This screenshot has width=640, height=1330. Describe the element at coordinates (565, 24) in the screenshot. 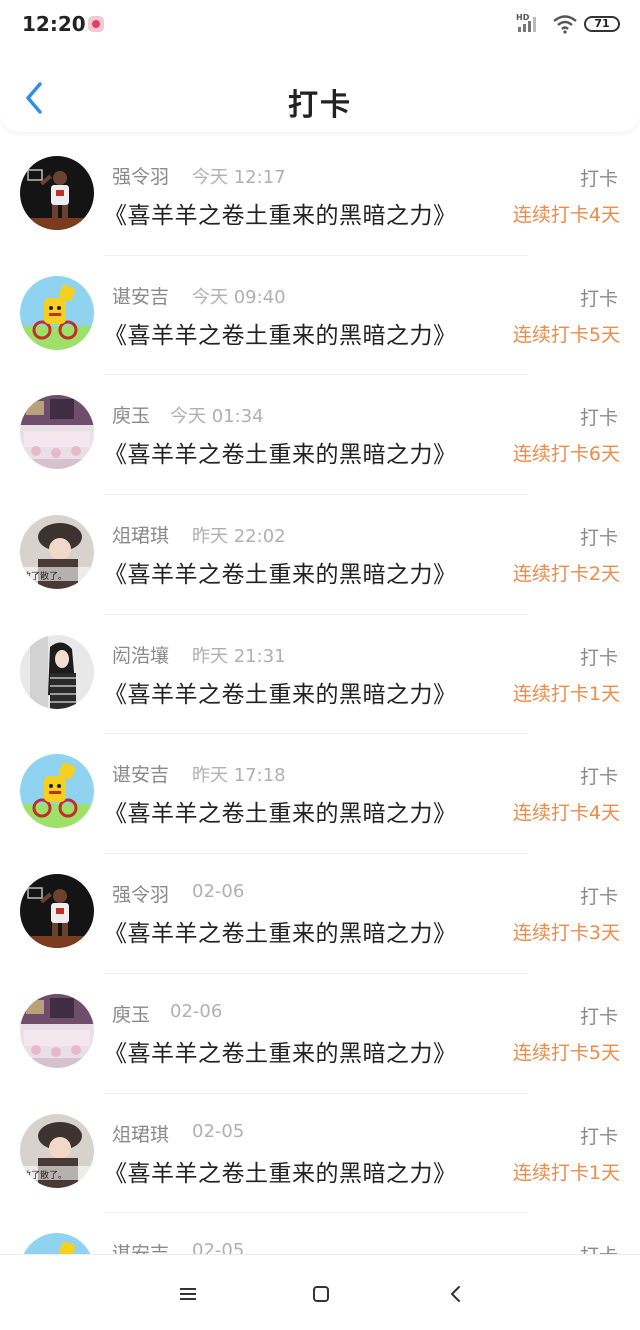

I see `wifi-icon` at that location.